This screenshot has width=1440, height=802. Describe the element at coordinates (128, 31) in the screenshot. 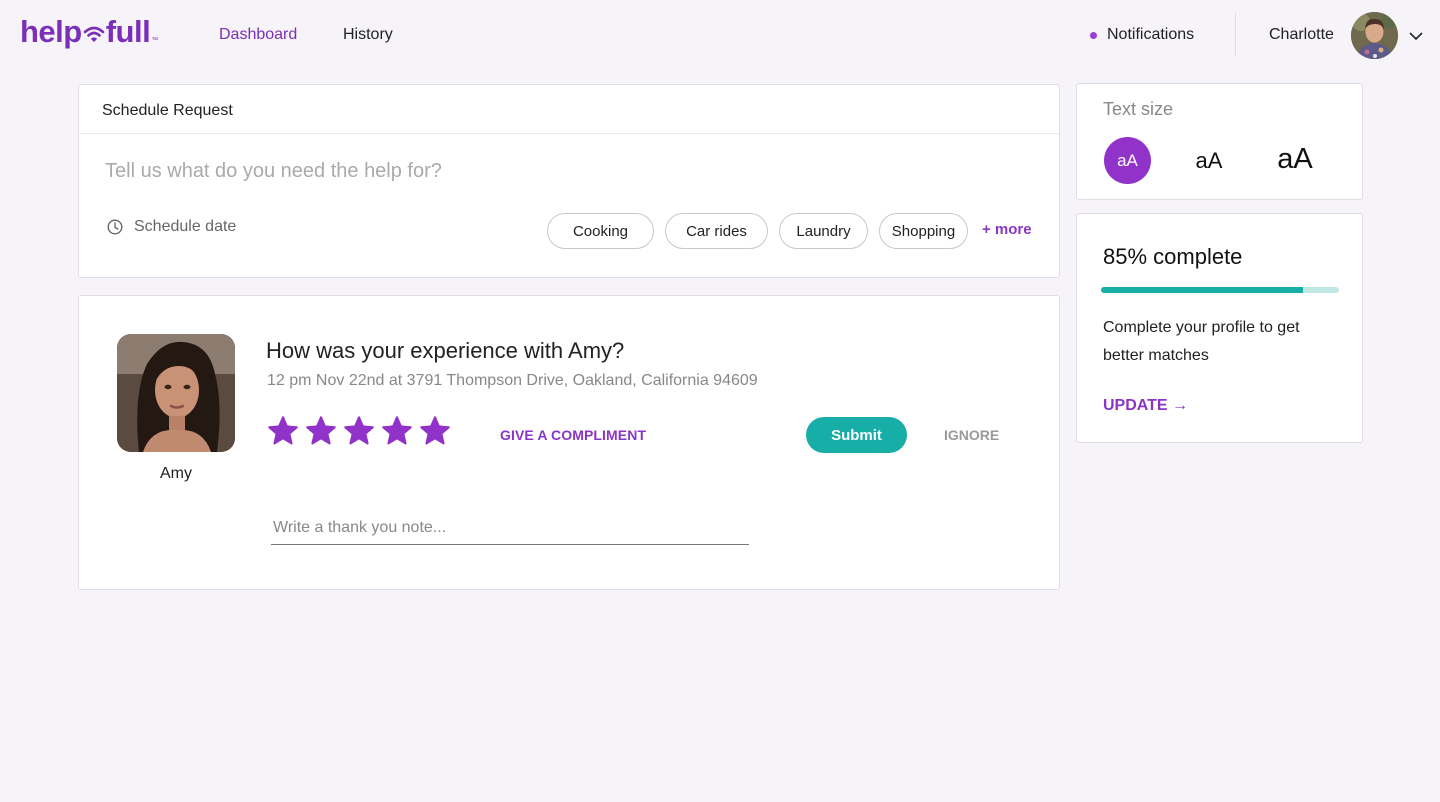

I see `logo-text-right: full` at that location.